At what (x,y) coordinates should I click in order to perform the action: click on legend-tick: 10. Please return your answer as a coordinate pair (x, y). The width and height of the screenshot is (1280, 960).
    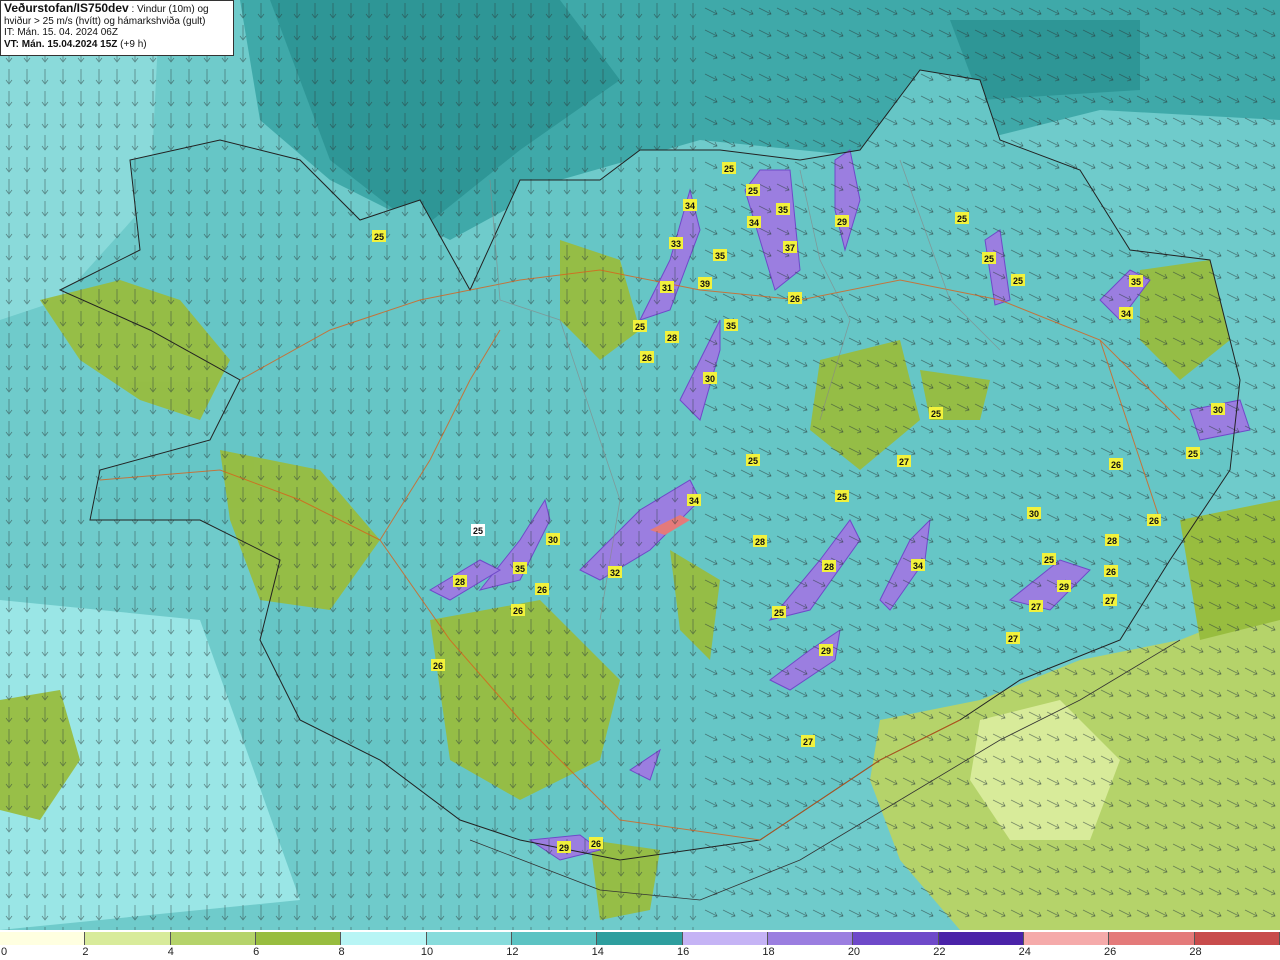
    Looking at the image, I should click on (427, 952).